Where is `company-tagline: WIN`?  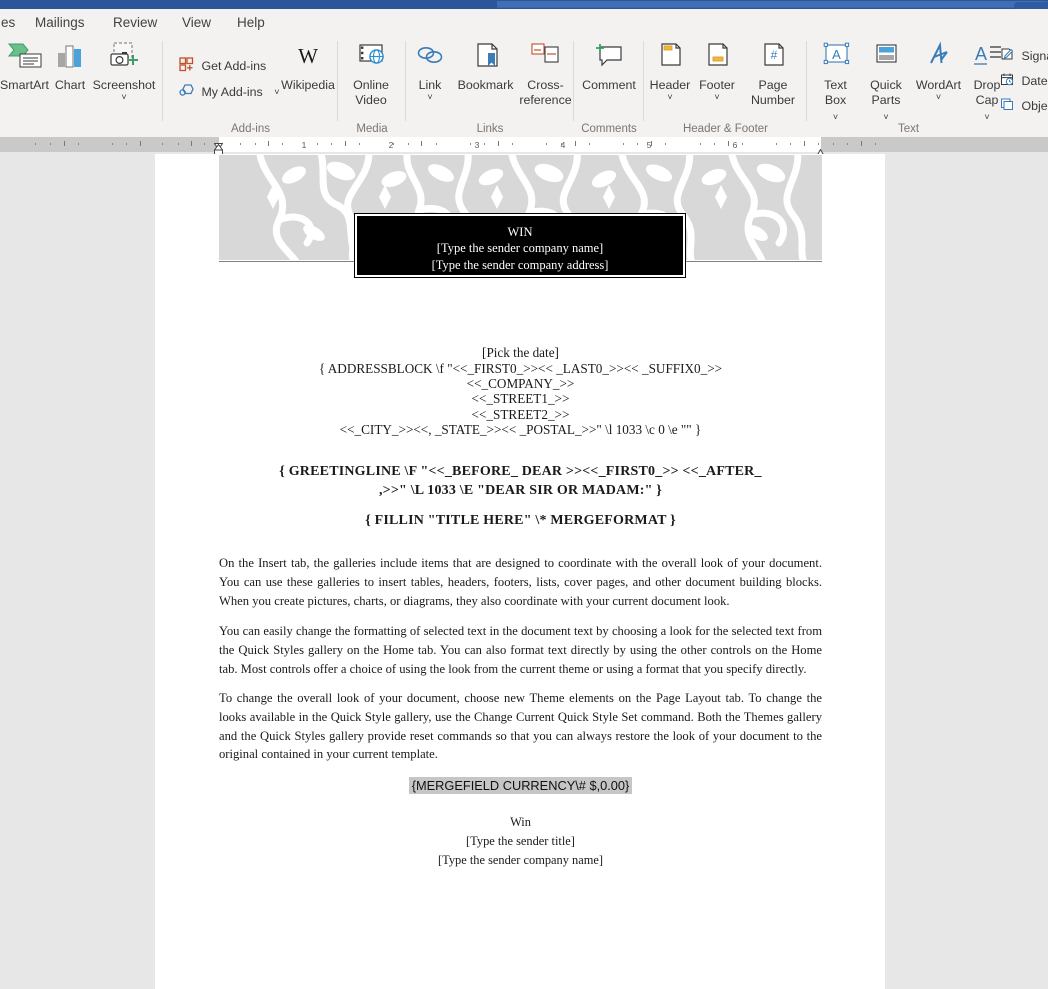 company-tagline: WIN is located at coordinates (520, 232).